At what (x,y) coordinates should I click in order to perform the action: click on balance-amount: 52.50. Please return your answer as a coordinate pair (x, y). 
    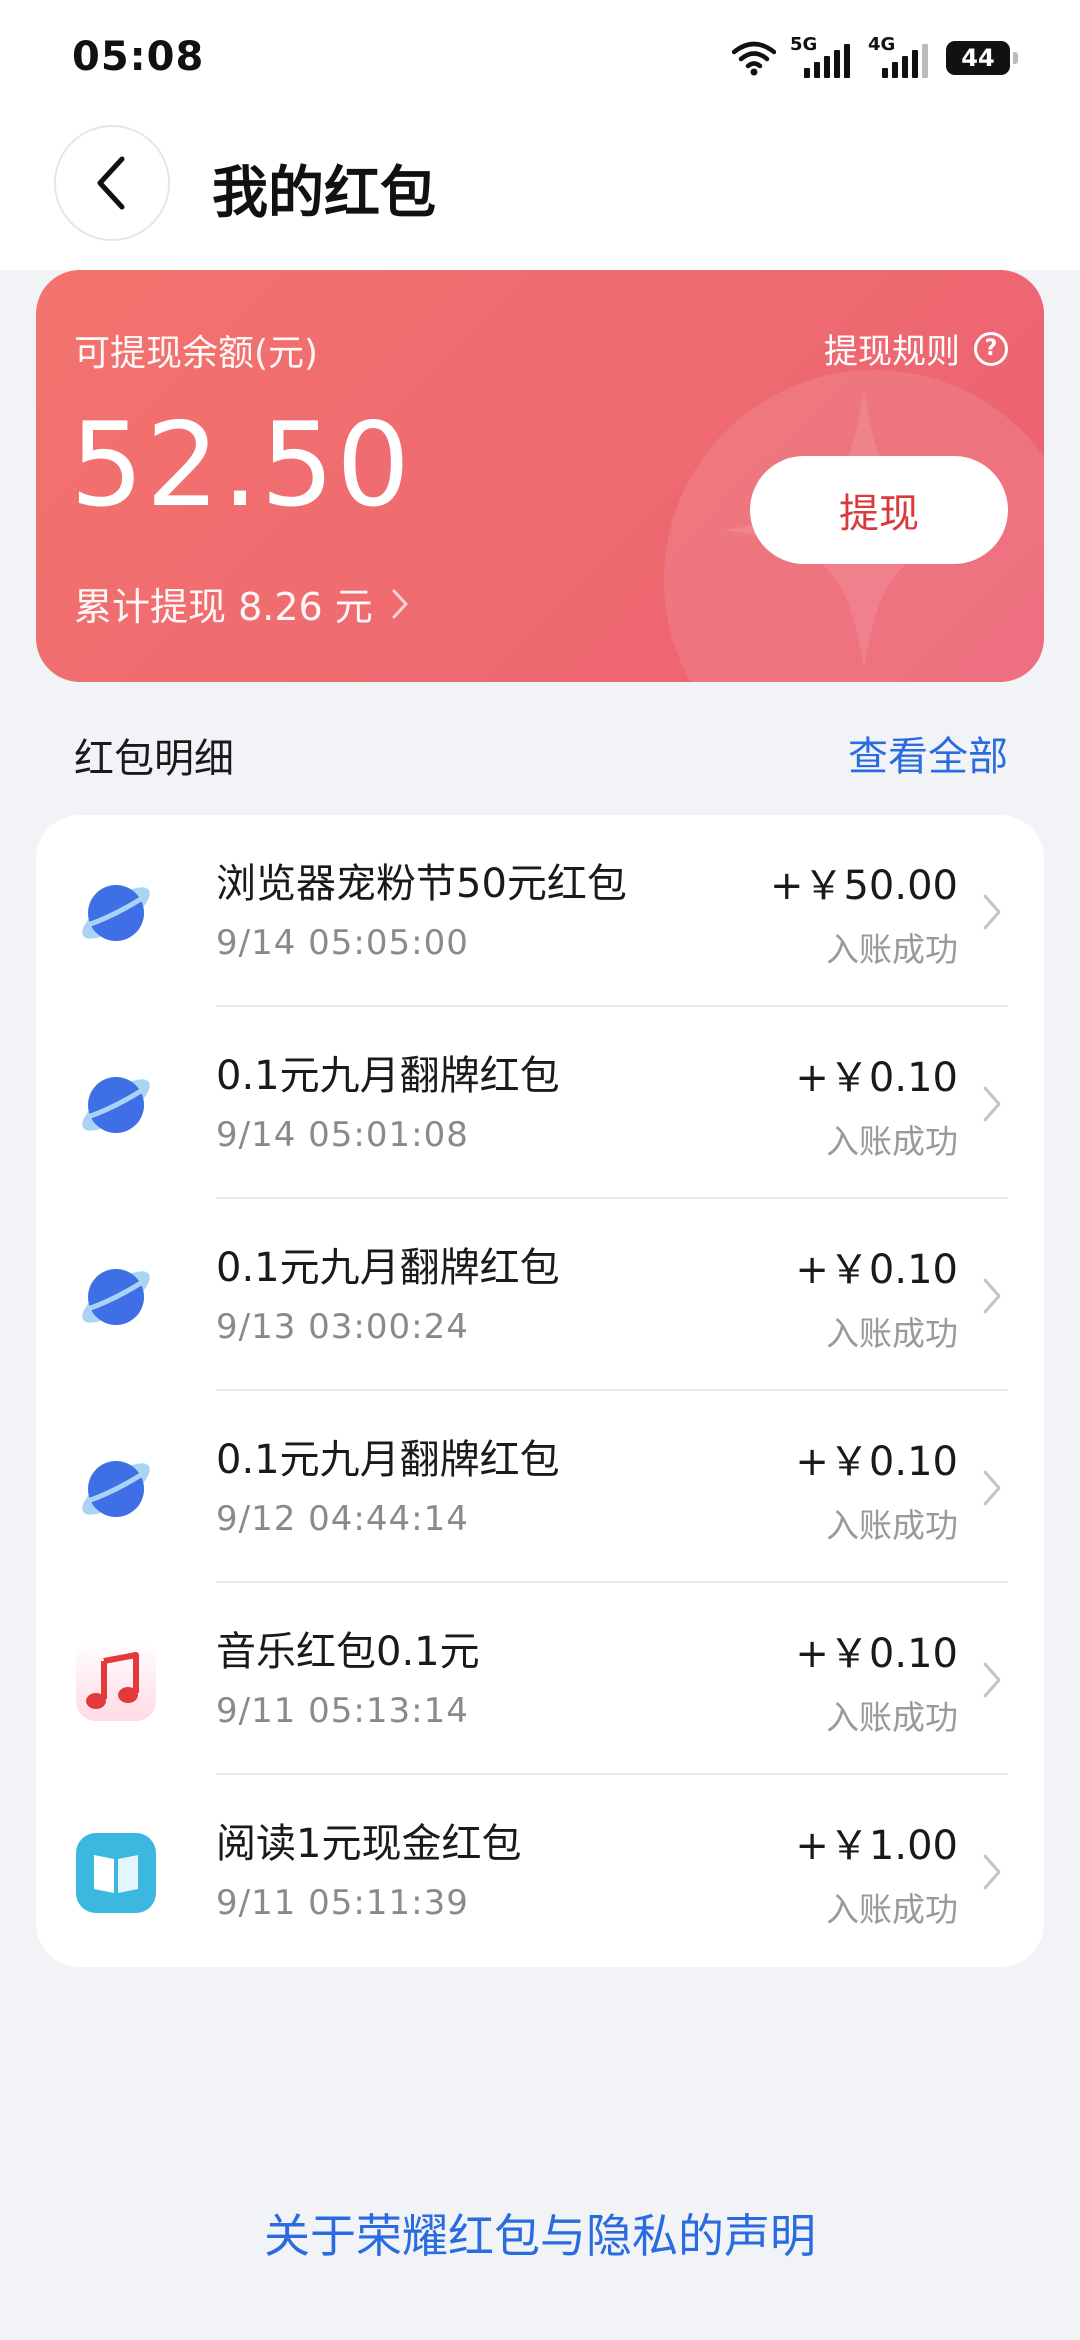
    Looking at the image, I should click on (241, 465).